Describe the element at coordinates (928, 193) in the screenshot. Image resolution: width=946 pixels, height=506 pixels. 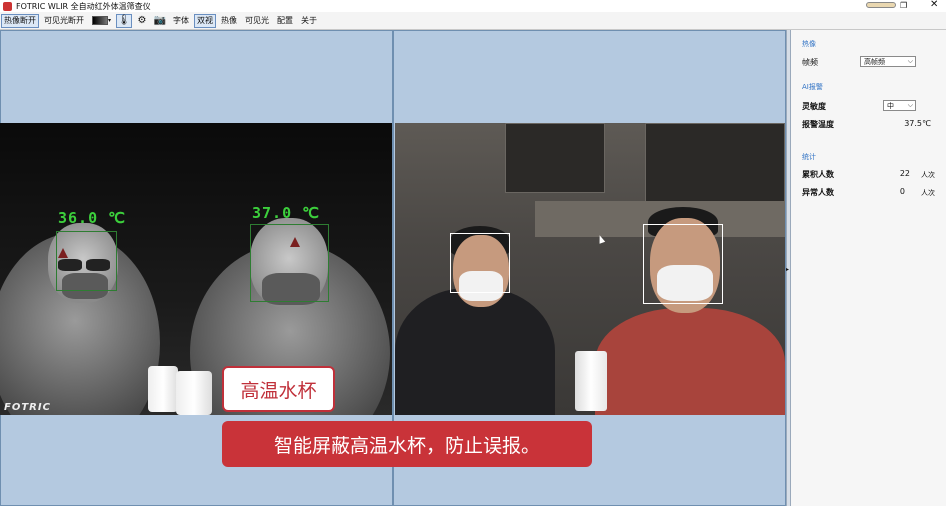
I see `abnormal-count-unit: 人次` at that location.